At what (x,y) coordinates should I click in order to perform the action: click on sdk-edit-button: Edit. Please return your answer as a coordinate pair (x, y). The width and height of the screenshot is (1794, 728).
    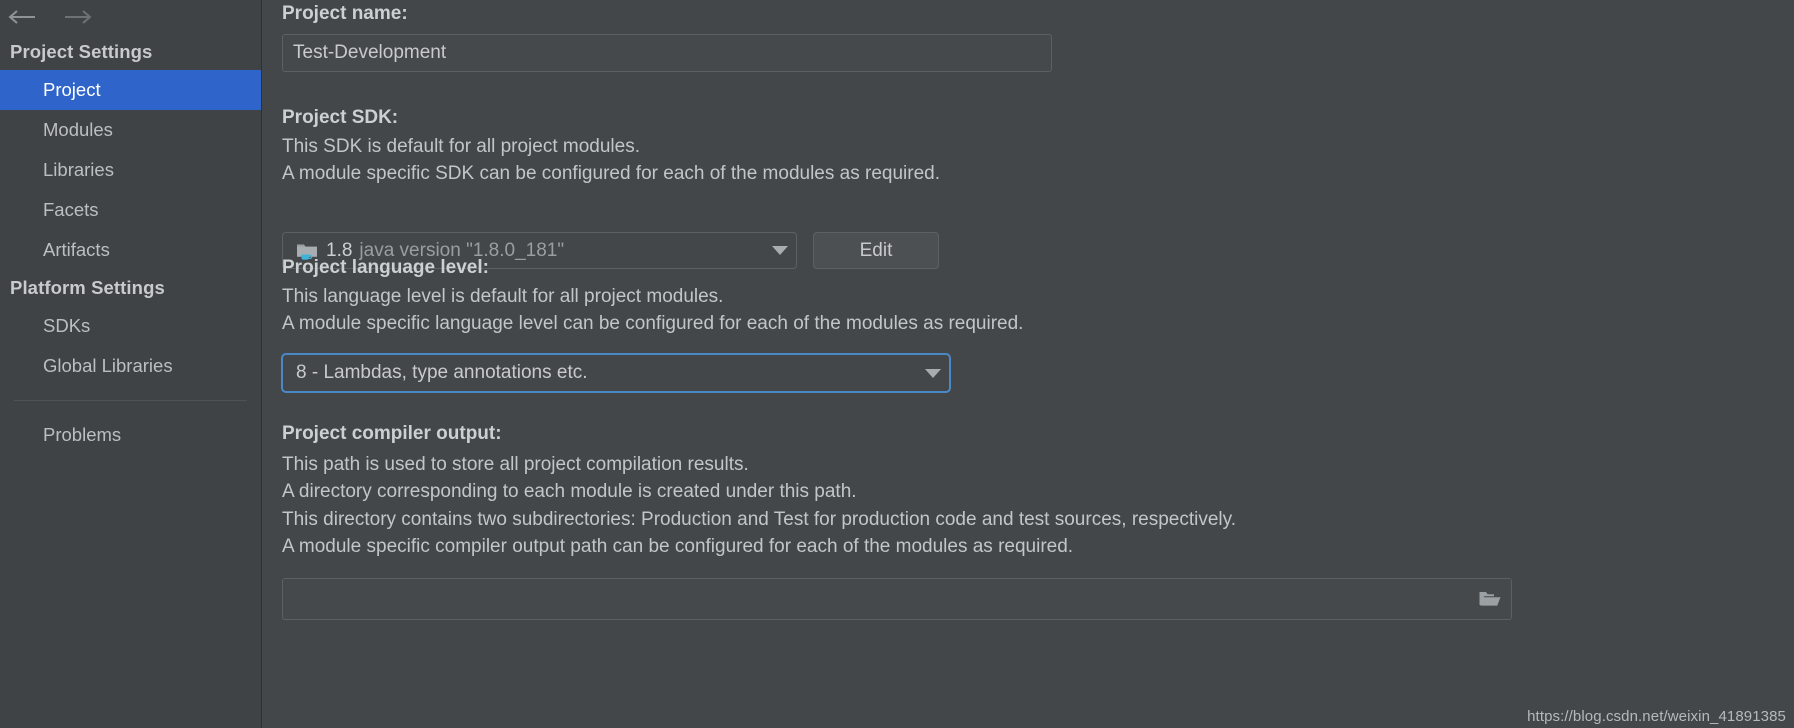
    Looking at the image, I should click on (876, 250).